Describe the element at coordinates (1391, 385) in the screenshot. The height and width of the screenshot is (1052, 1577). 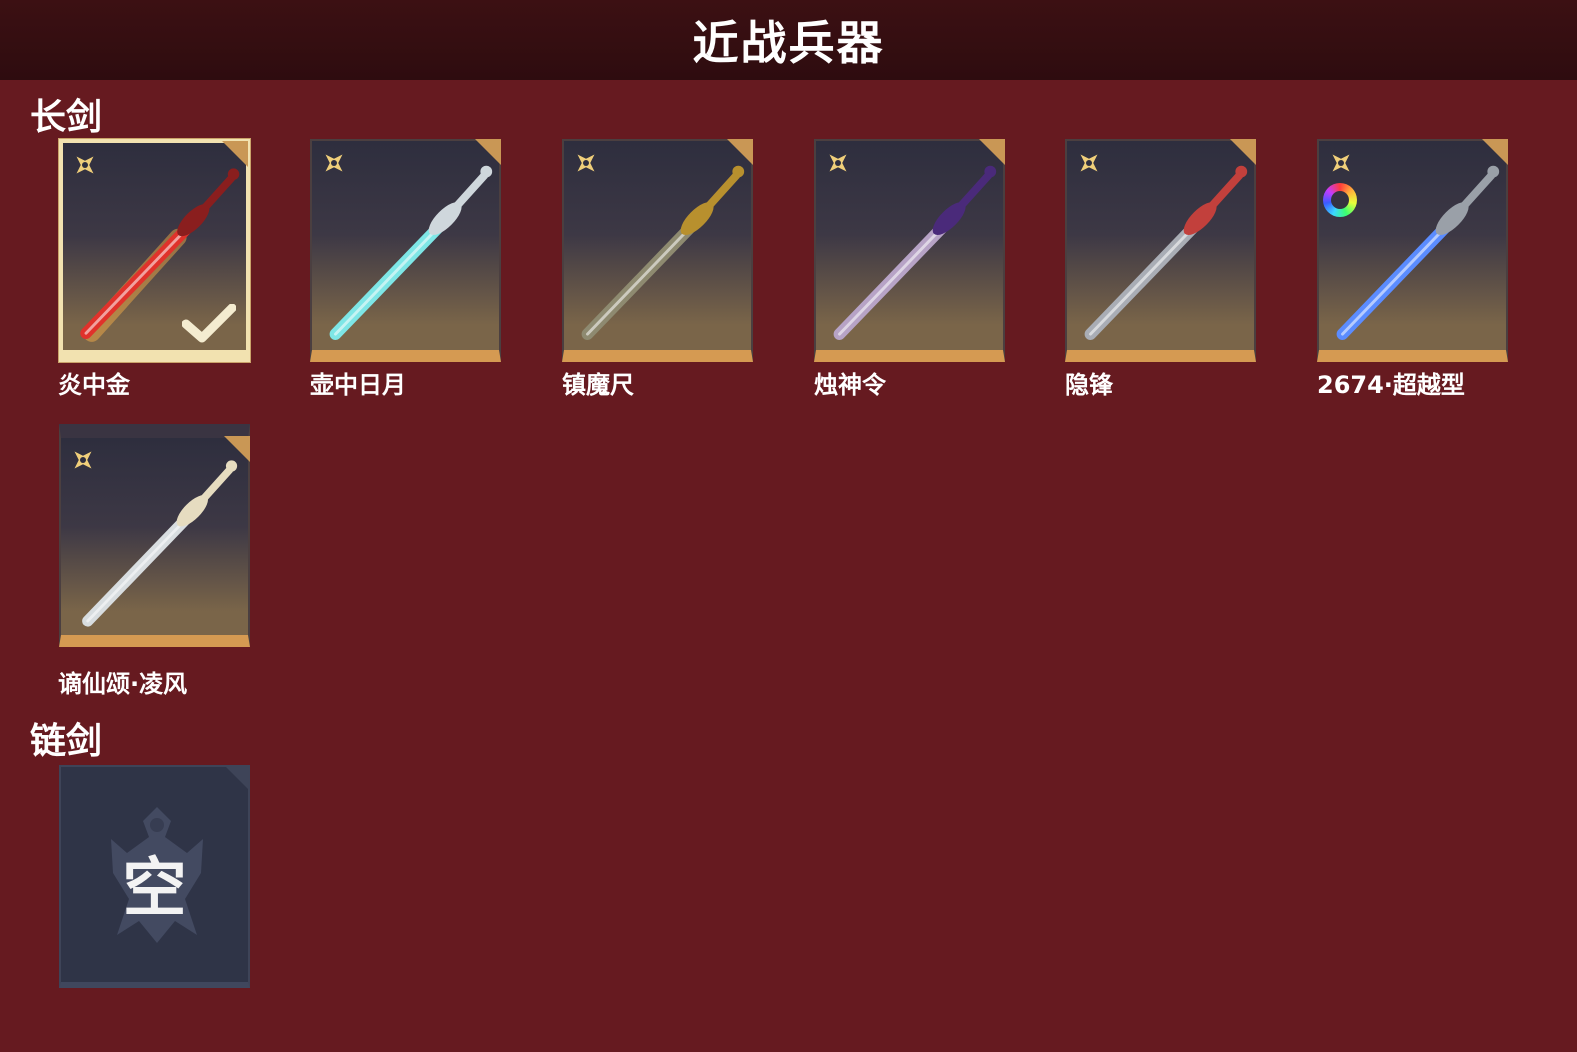
I see `weapon-name: 2674·超越型` at that location.